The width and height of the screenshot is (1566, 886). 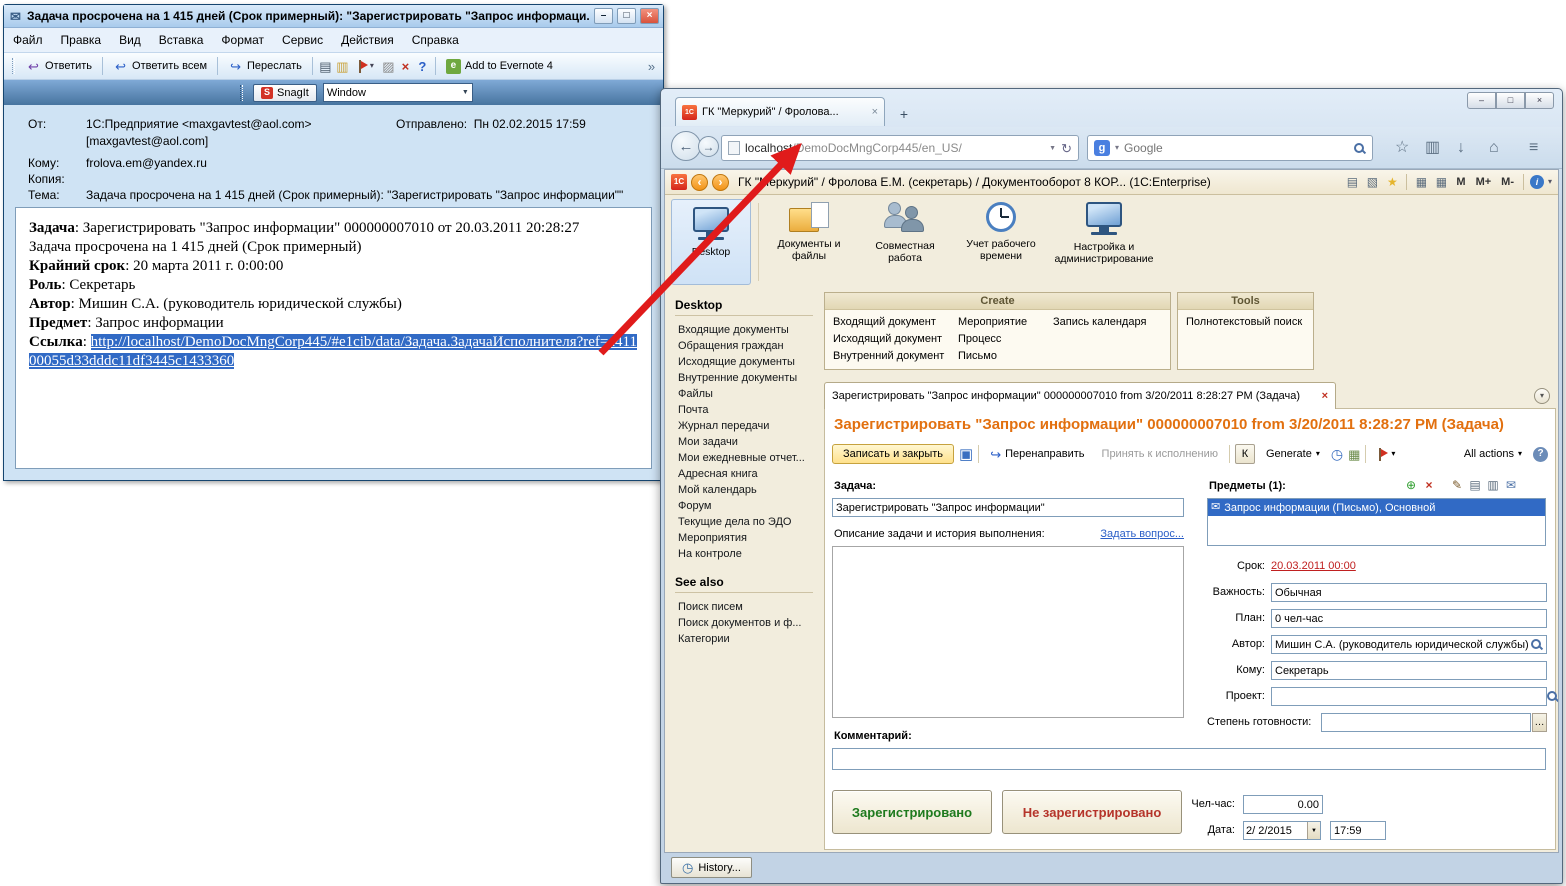 What do you see at coordinates (285, 92) in the screenshot?
I see `snagit-button: SnagIt` at bounding box center [285, 92].